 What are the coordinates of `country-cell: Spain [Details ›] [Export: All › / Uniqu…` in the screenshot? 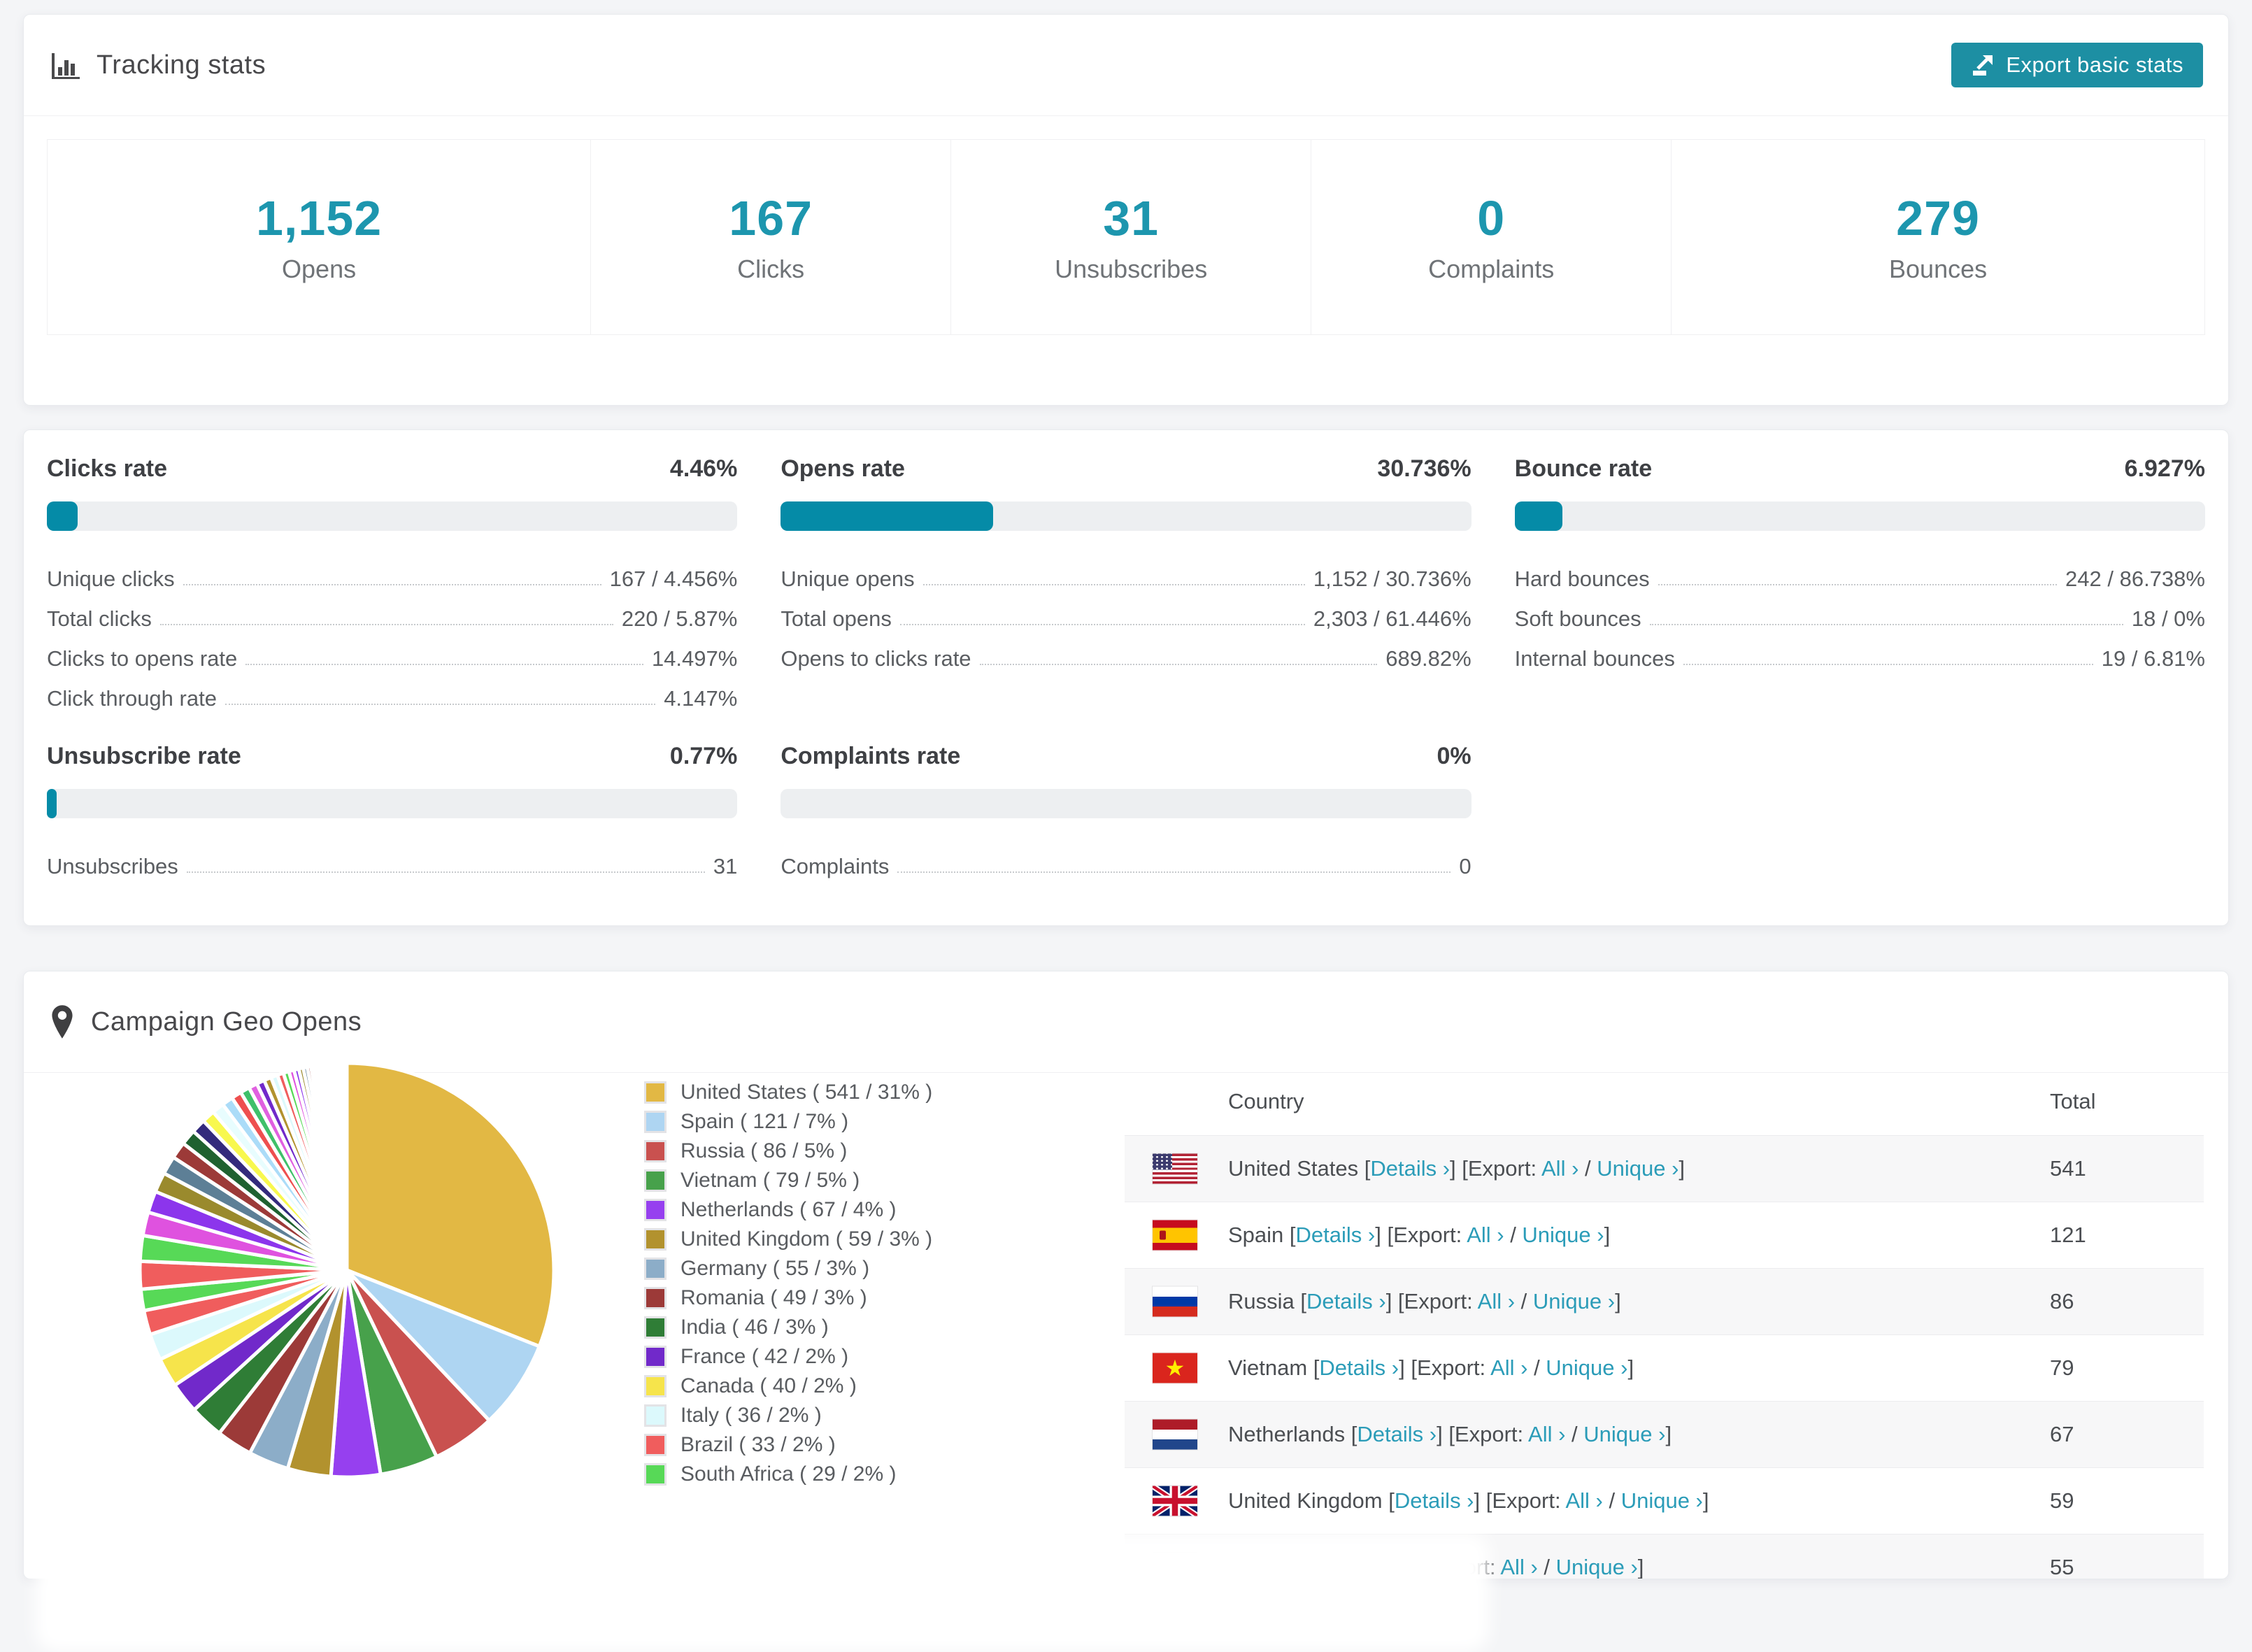 It's located at (1420, 1235).